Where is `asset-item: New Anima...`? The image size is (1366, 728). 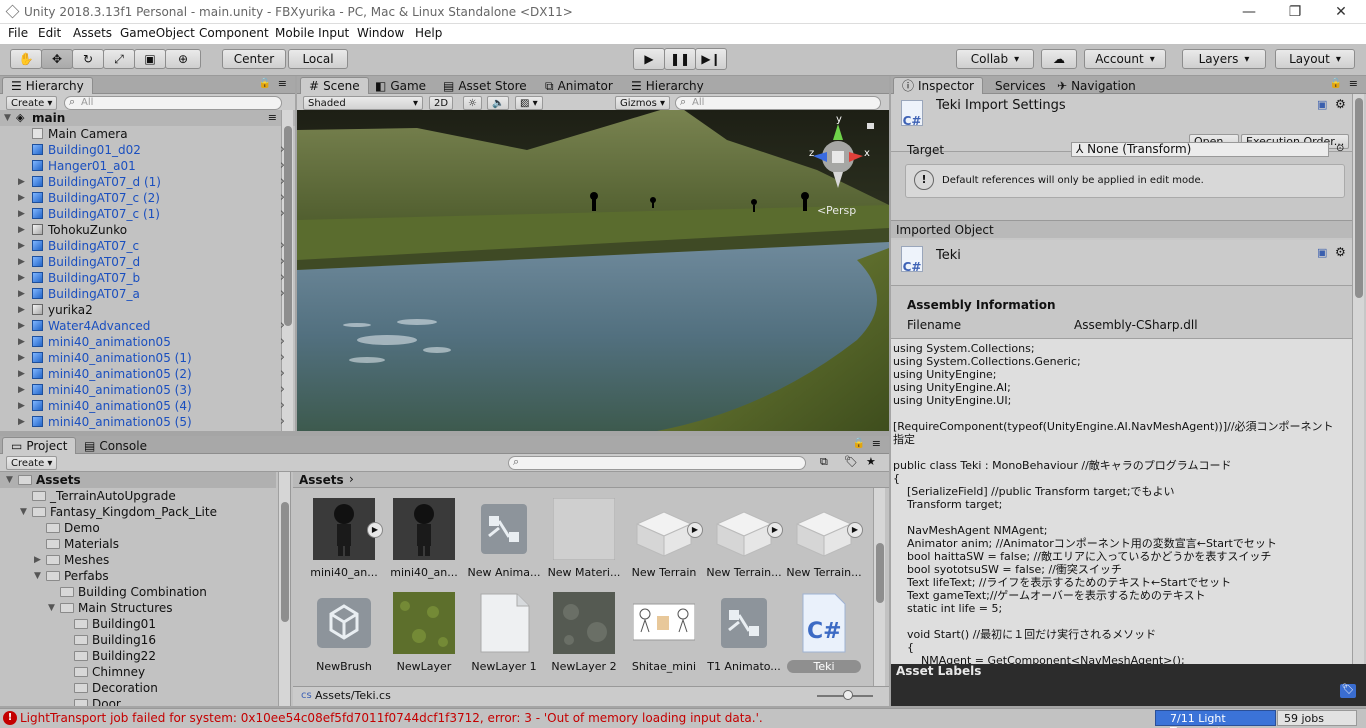
asset-item: New Anima... is located at coordinates (504, 541).